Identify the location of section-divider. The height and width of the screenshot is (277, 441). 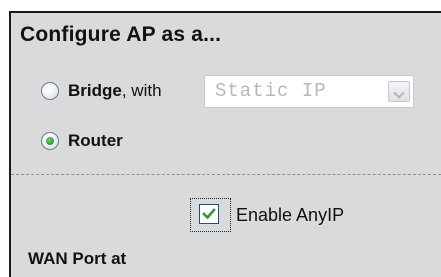
(226, 174).